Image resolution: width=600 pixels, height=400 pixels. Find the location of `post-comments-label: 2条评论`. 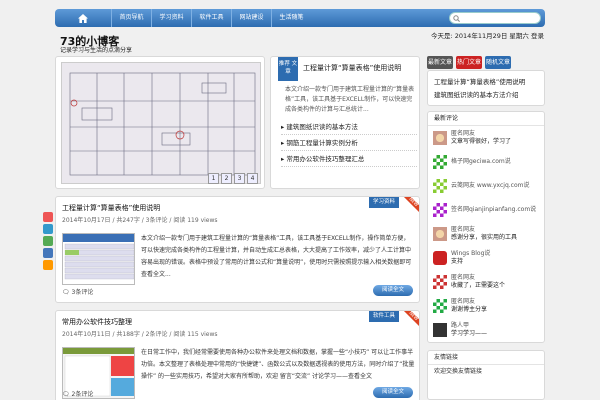

post-comments-label: 2条评论 is located at coordinates (82, 394).